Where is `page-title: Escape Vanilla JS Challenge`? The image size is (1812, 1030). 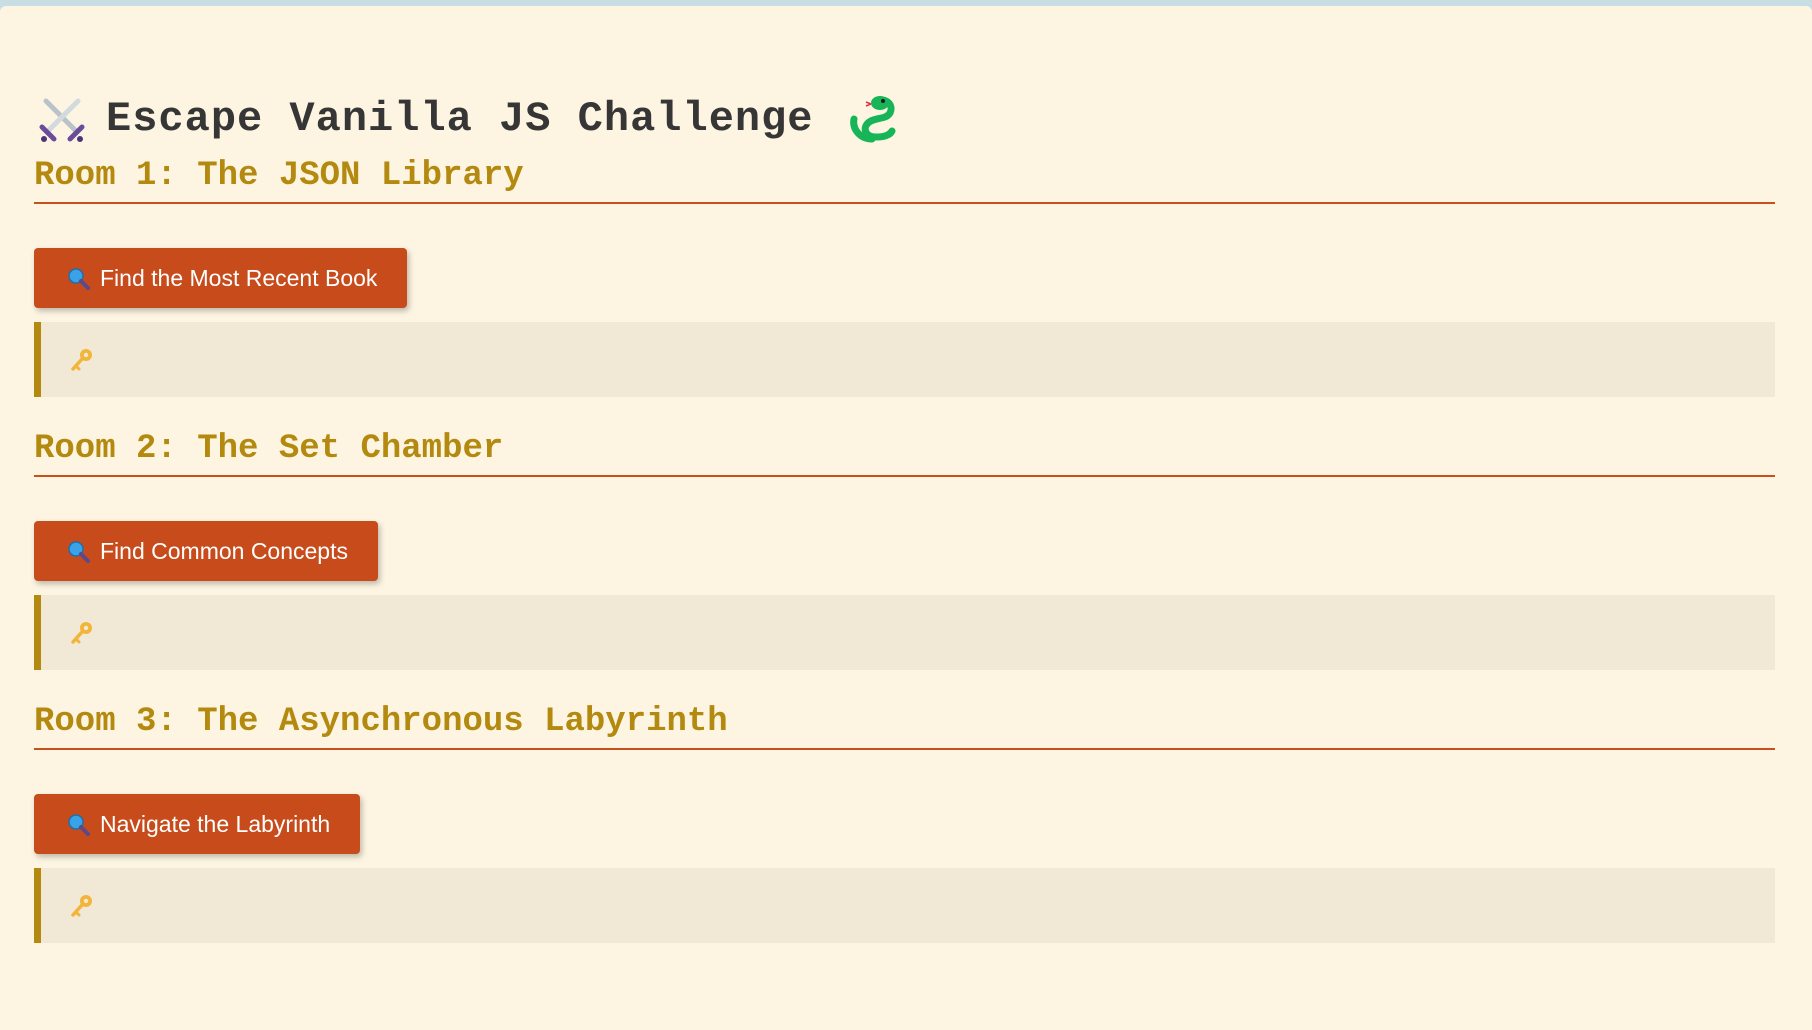 page-title: Escape Vanilla JS Challenge is located at coordinates (904, 119).